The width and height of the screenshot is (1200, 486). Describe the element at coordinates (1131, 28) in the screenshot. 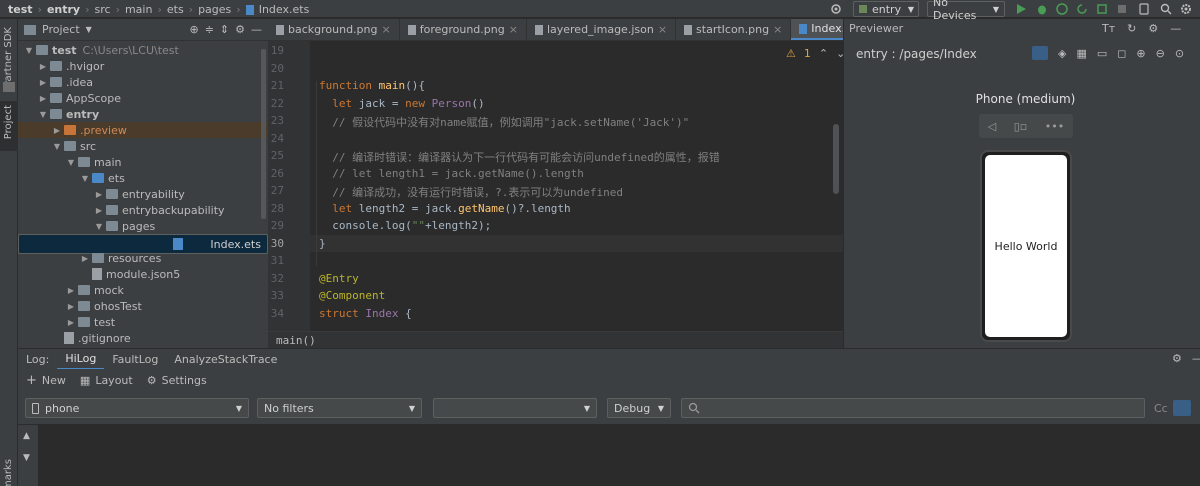

I see `refresh-icon: ↻` at that location.